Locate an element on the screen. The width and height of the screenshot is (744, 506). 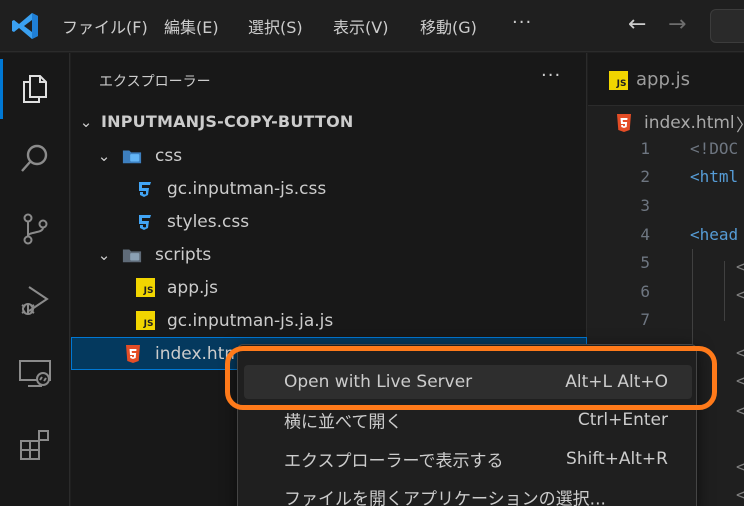
menu-item-reveal-in-explorer: エクスプローラーで表示する Shift+Alt+R is located at coordinates (468, 459).